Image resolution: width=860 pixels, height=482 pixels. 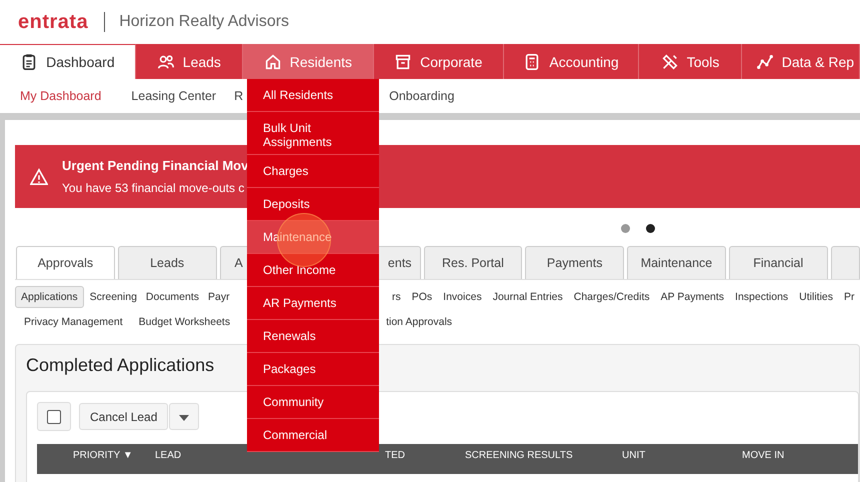 I want to click on subtab-link: Screening, so click(x=113, y=297).